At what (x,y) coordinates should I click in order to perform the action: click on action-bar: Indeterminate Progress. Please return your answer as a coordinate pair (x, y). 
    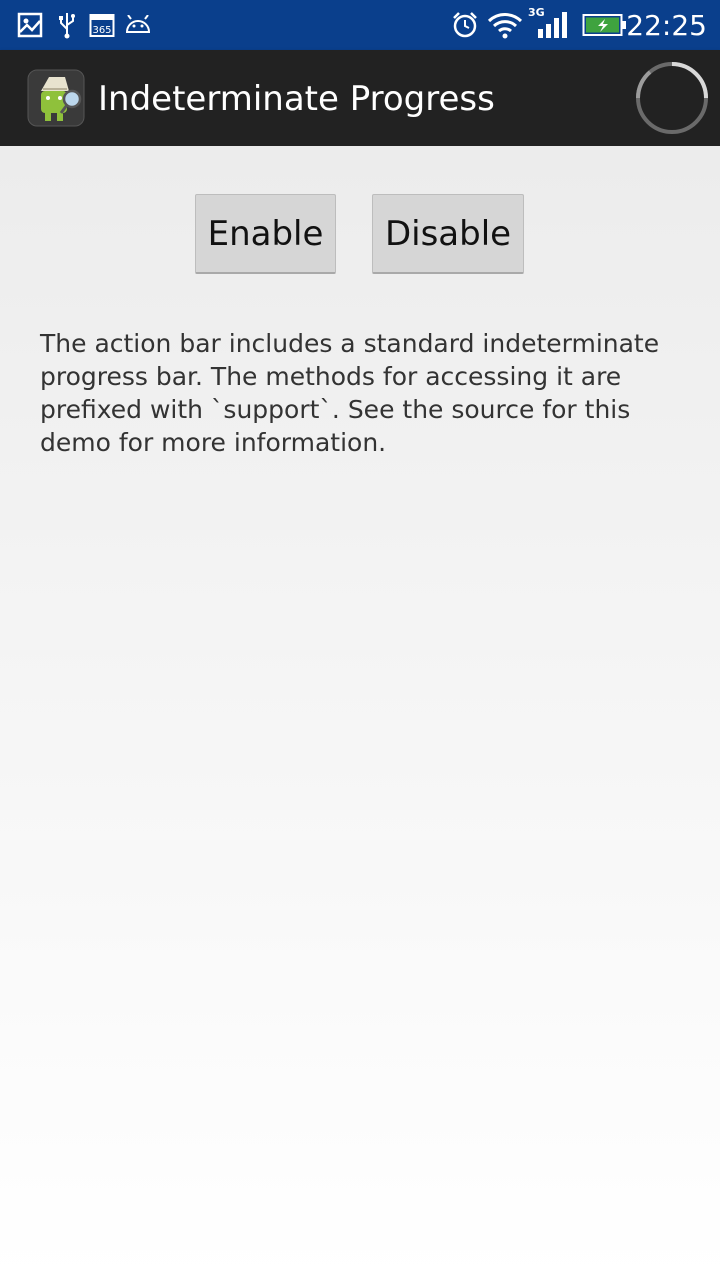
    Looking at the image, I should click on (360, 98).